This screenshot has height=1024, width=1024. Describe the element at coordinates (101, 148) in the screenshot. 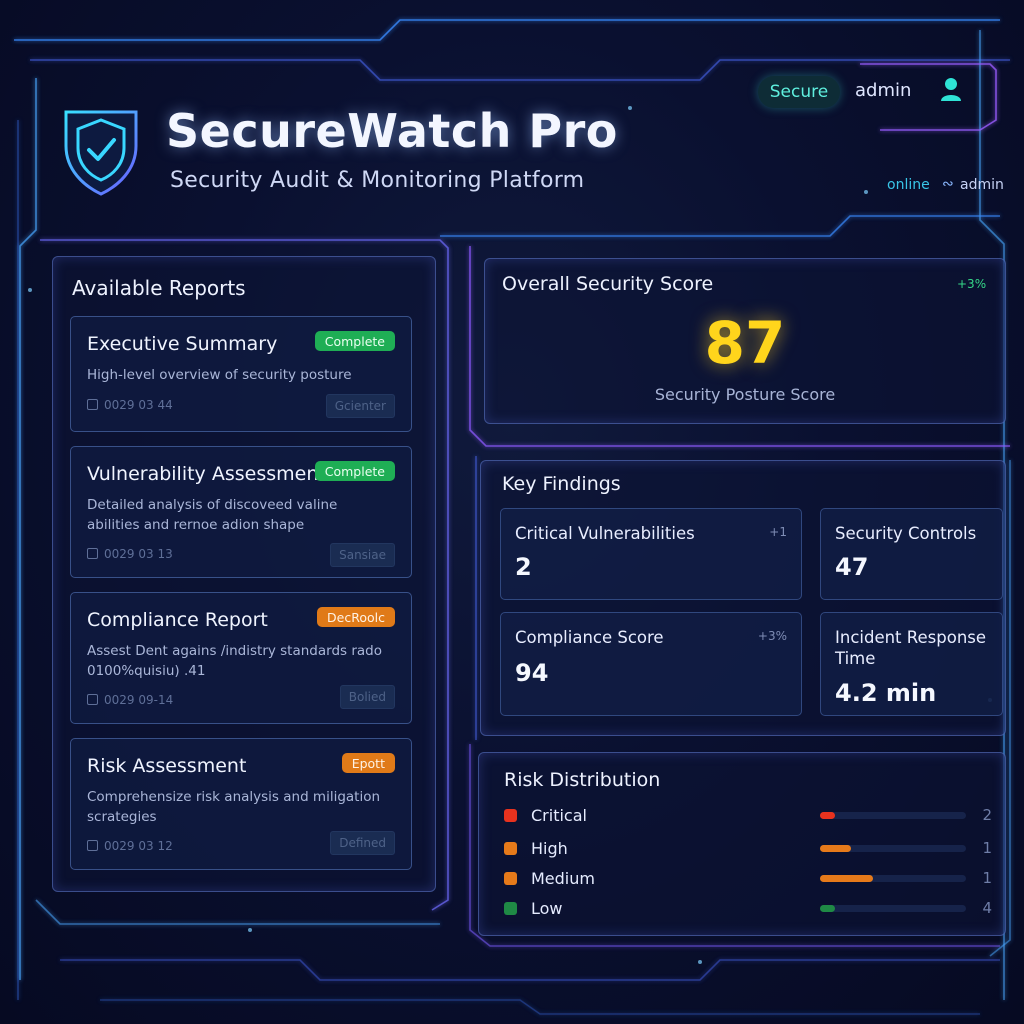

I see `shield-check-icon` at that location.